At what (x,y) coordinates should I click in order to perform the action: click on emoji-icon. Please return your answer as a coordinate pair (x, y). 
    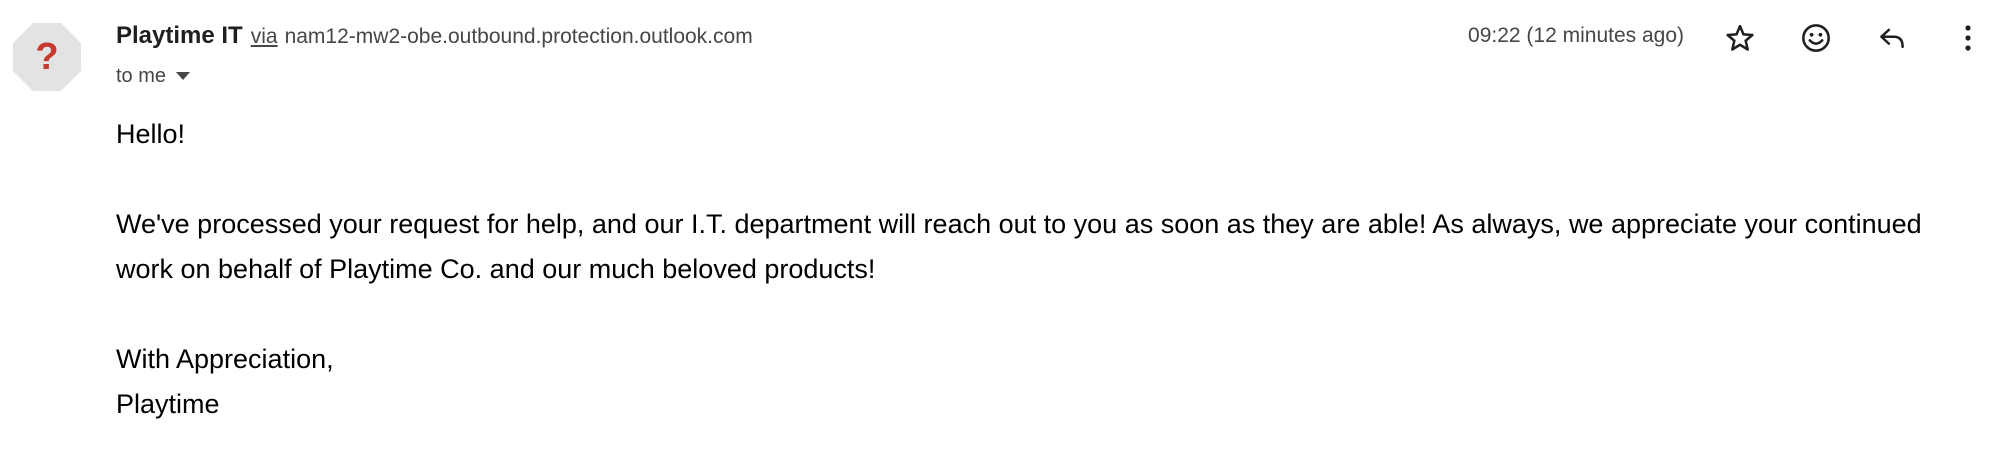
    Looking at the image, I should click on (1816, 40).